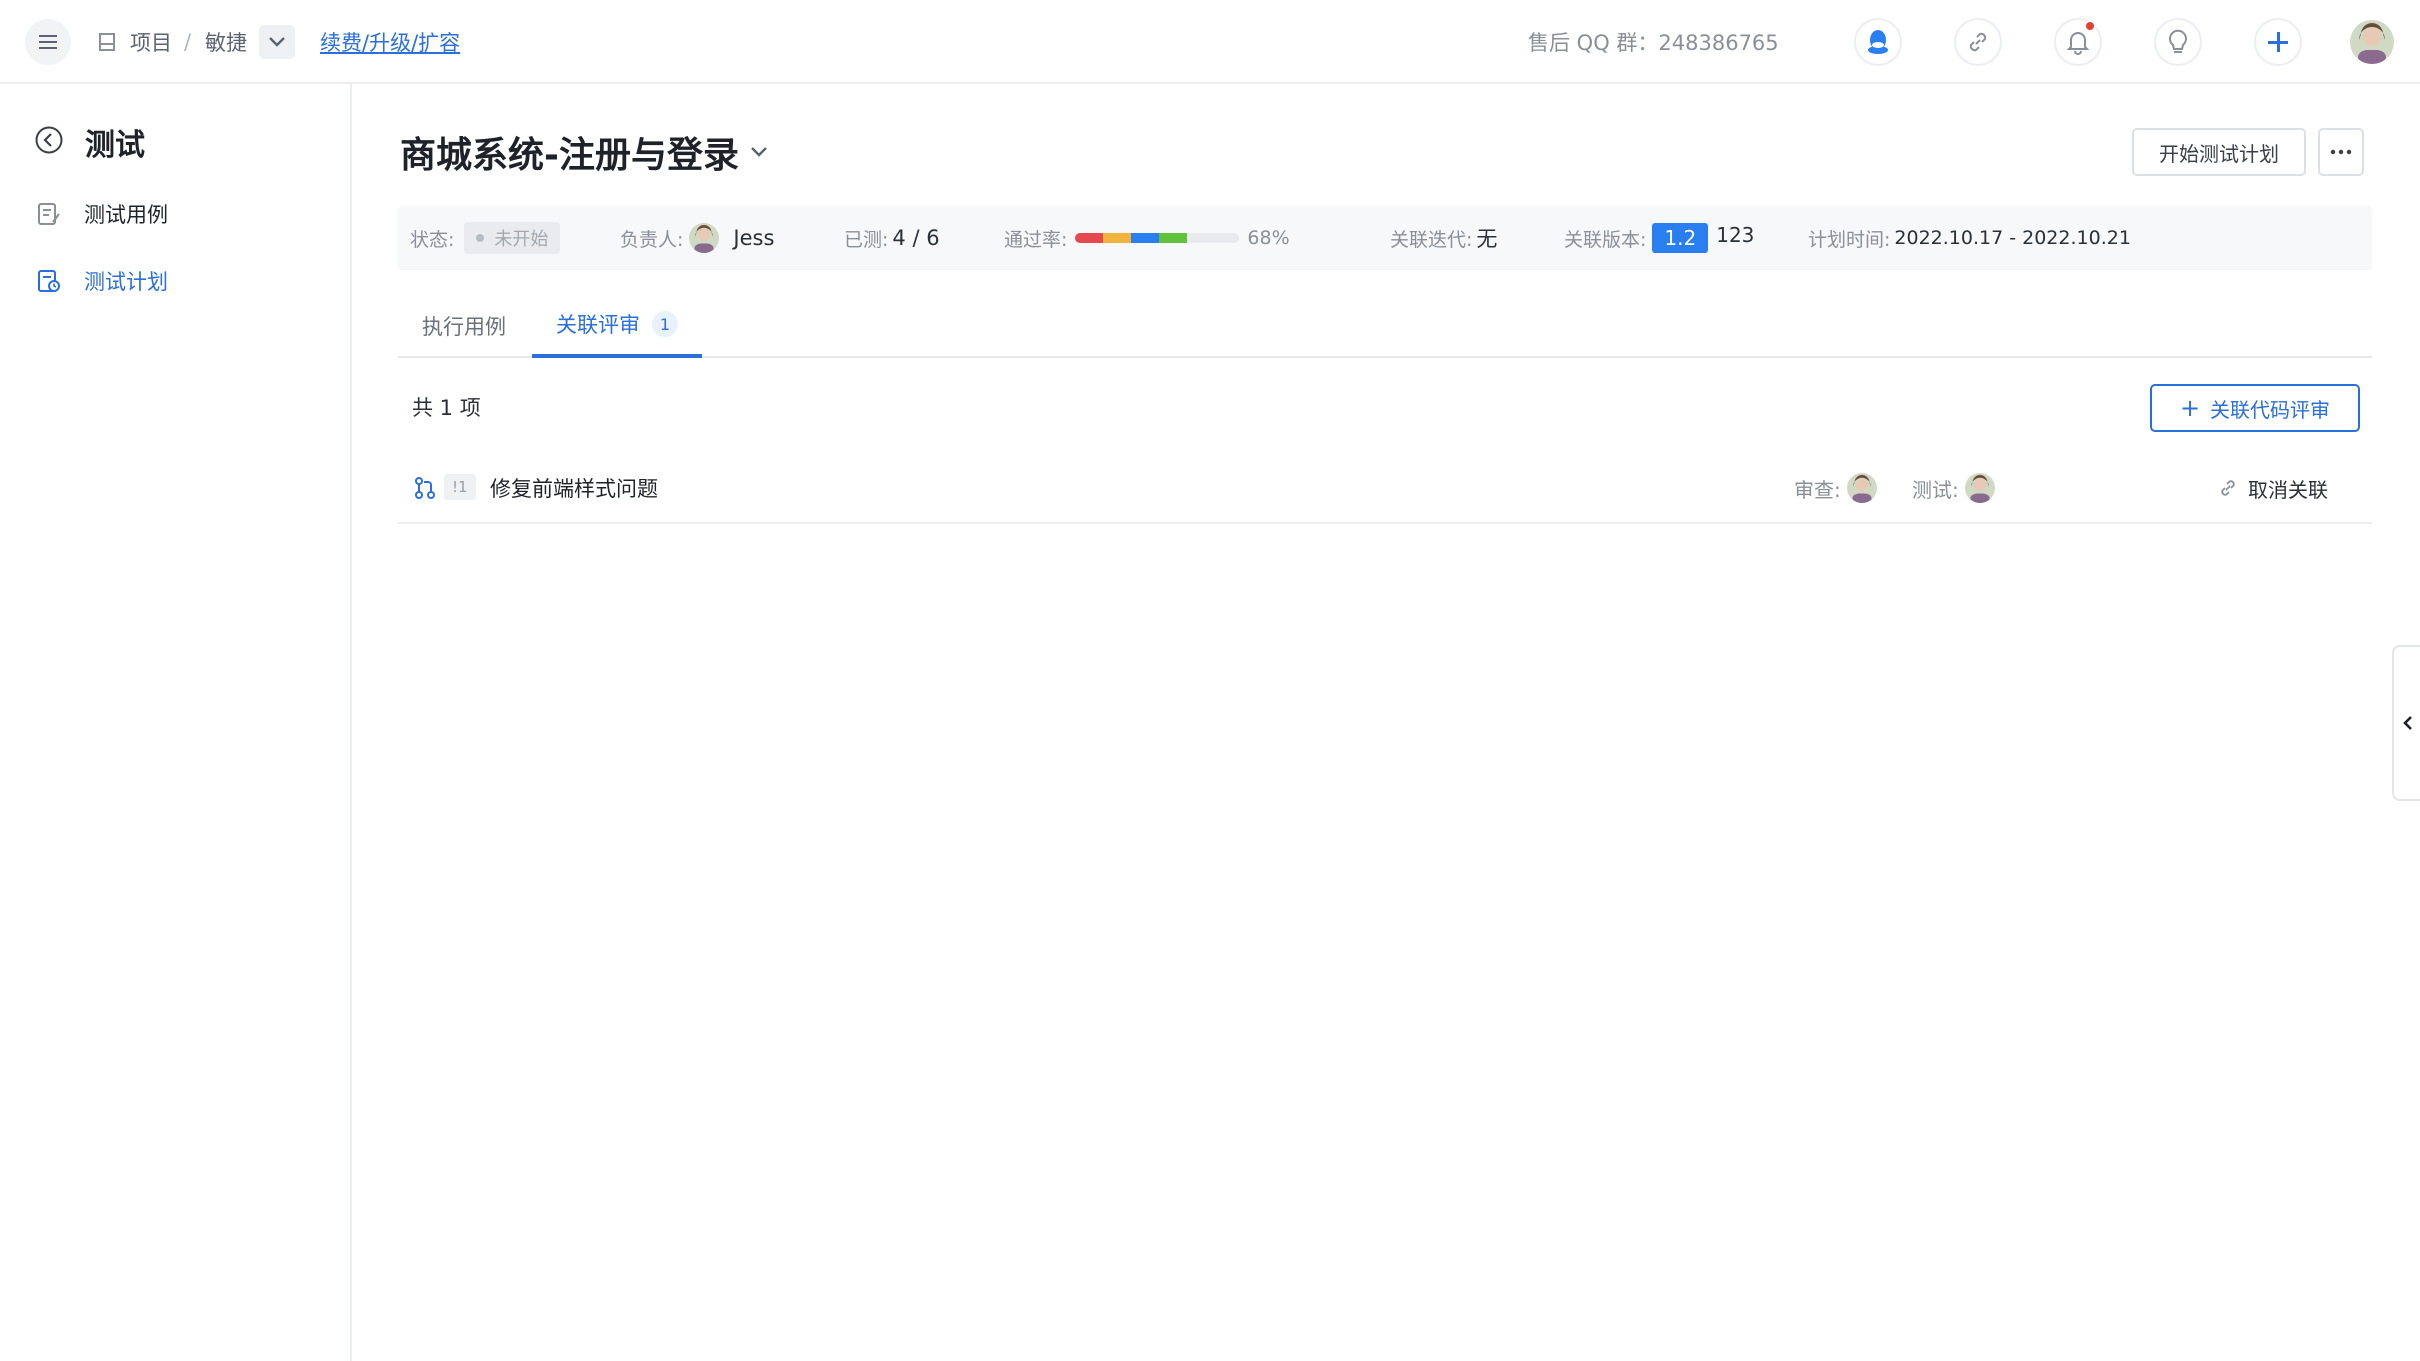 Image resolution: width=2420 pixels, height=1361 pixels. I want to click on pass-seg-green, so click(1173, 238).